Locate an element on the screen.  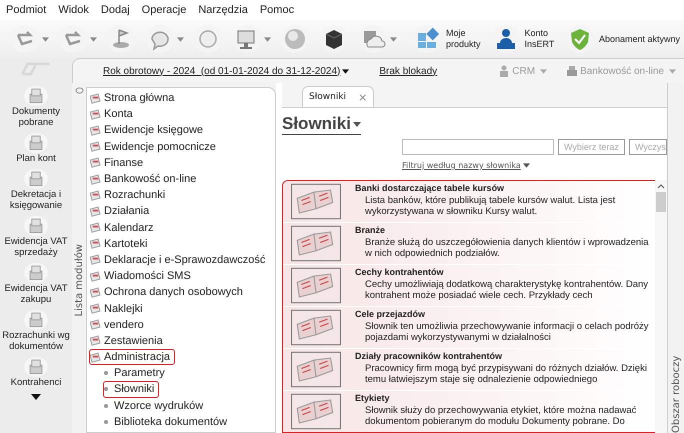
dictionary-description: Pracownicy firm mogą być przypisywani do różnych działów. Dzięki temu łatwiejszym staje się odnalezienie odpowiedniego is located at coordinates (506, 374).